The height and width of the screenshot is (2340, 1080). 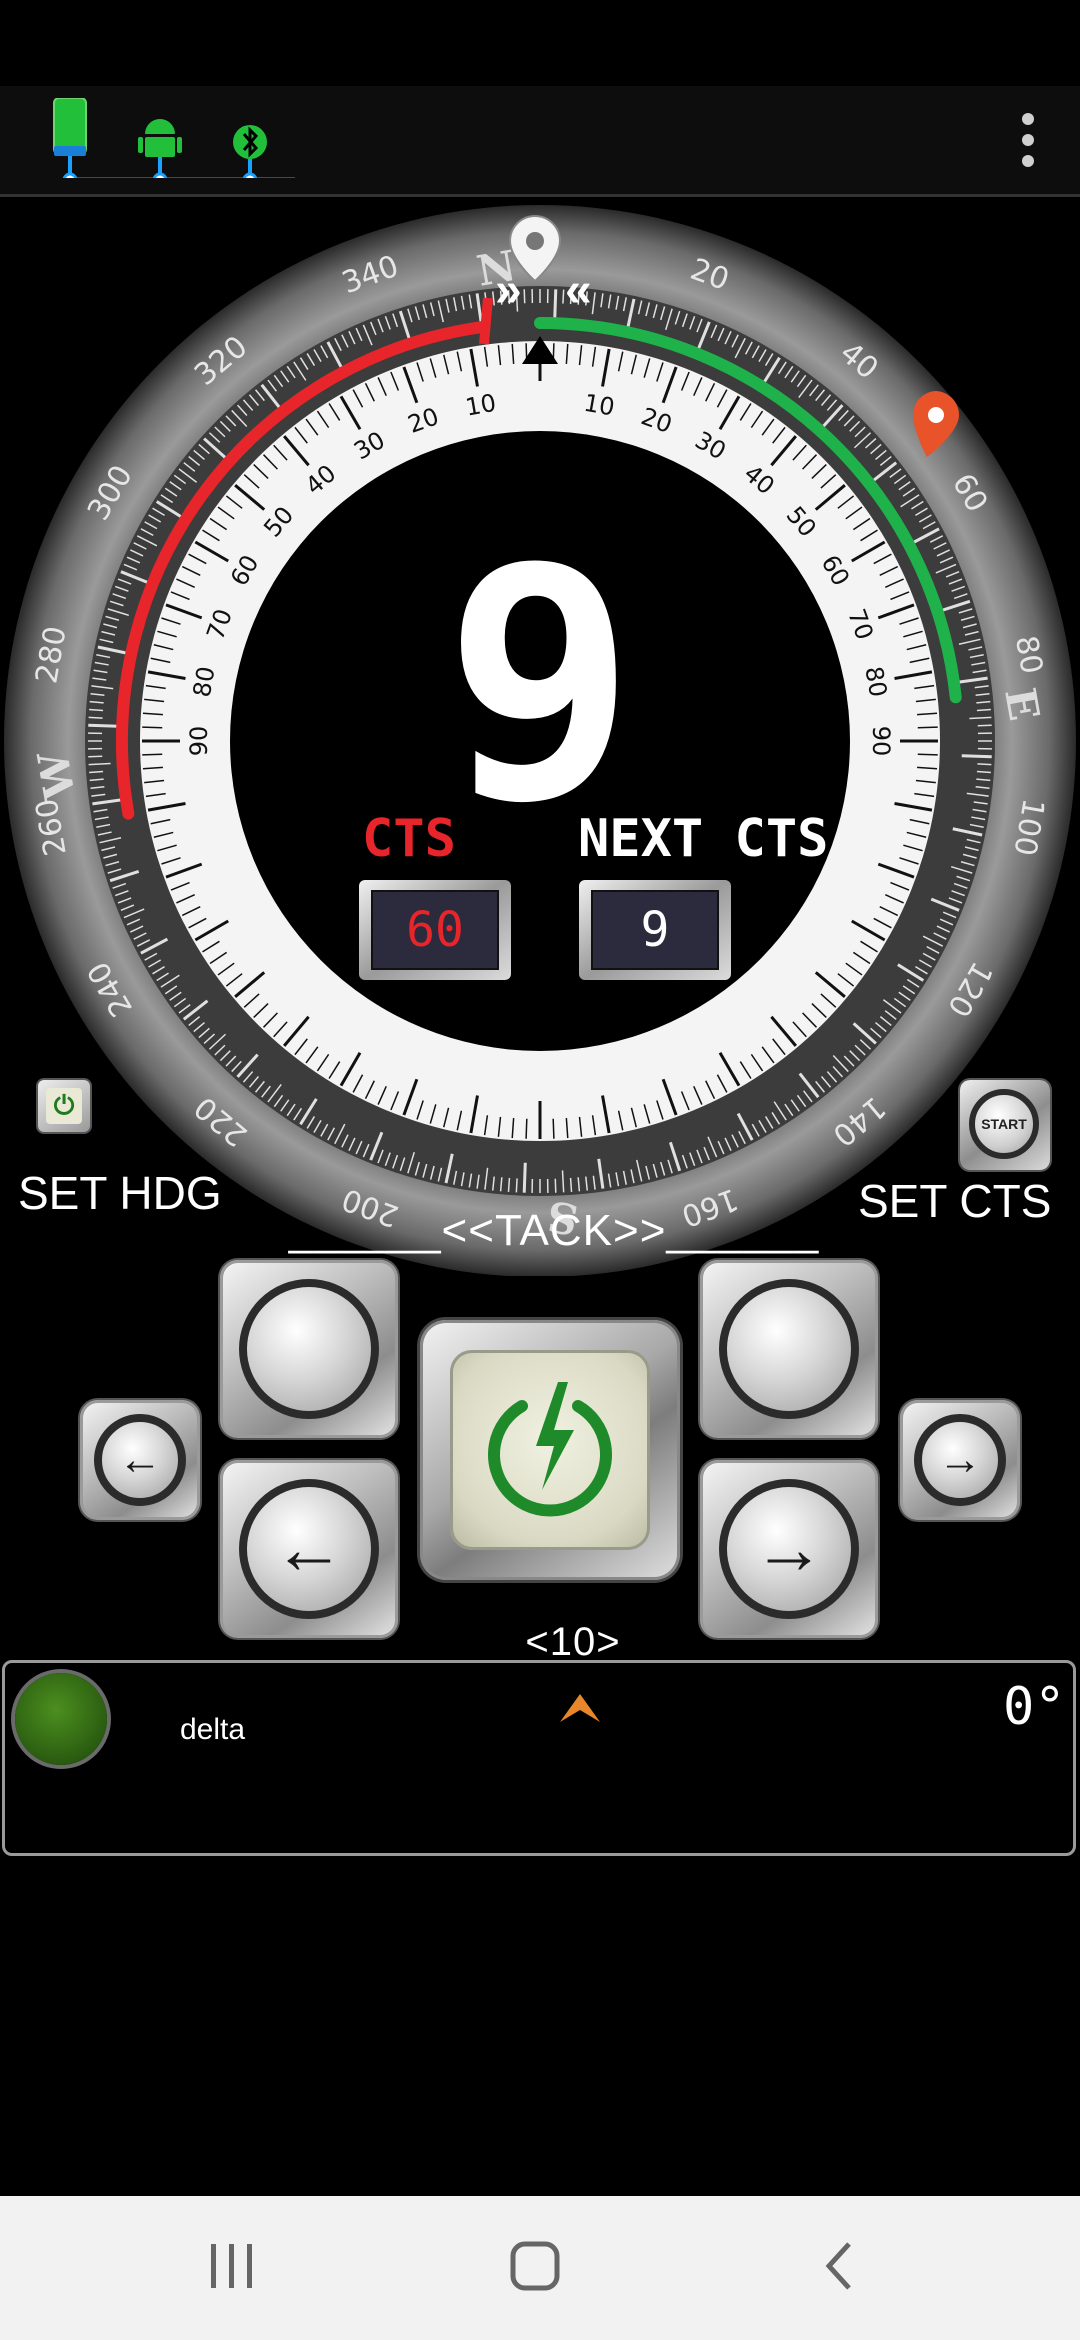 What do you see at coordinates (554, 1230) in the screenshot?
I see `tack-label: ______<<TACK>>______` at bounding box center [554, 1230].